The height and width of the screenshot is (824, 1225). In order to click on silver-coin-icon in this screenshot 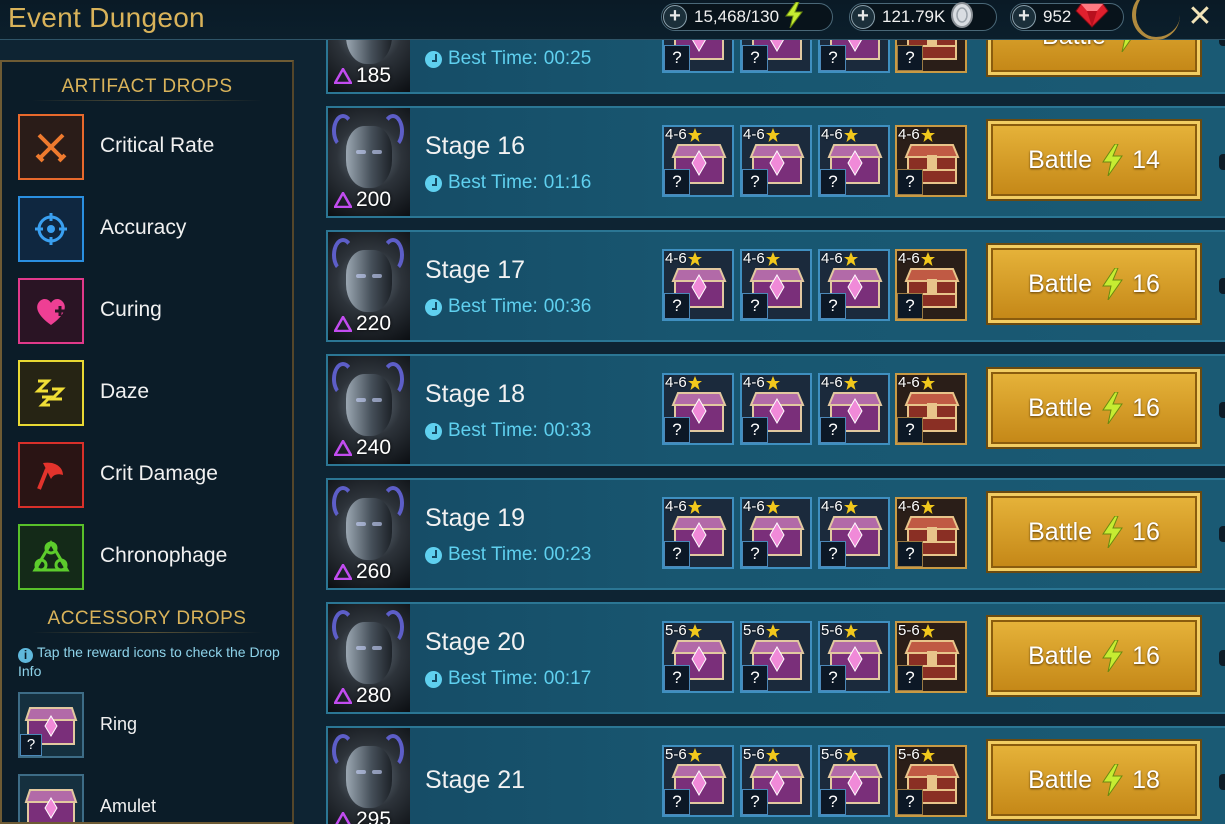, I will do `click(962, 17)`.